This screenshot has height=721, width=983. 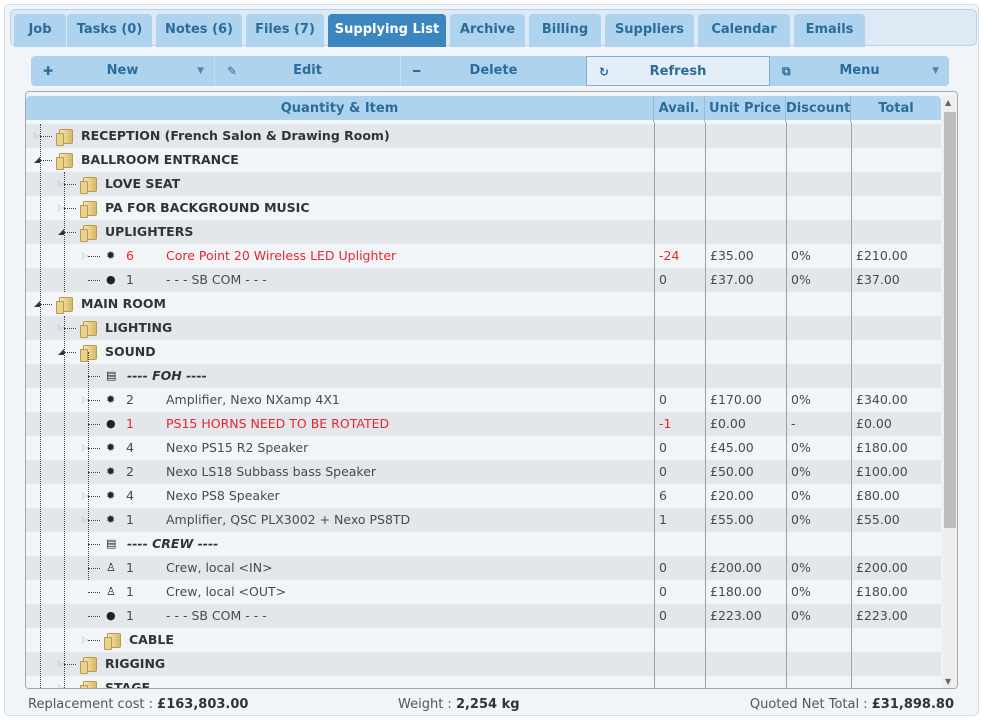 What do you see at coordinates (732, 519) in the screenshot?
I see `item-unit-price: £55.00` at bounding box center [732, 519].